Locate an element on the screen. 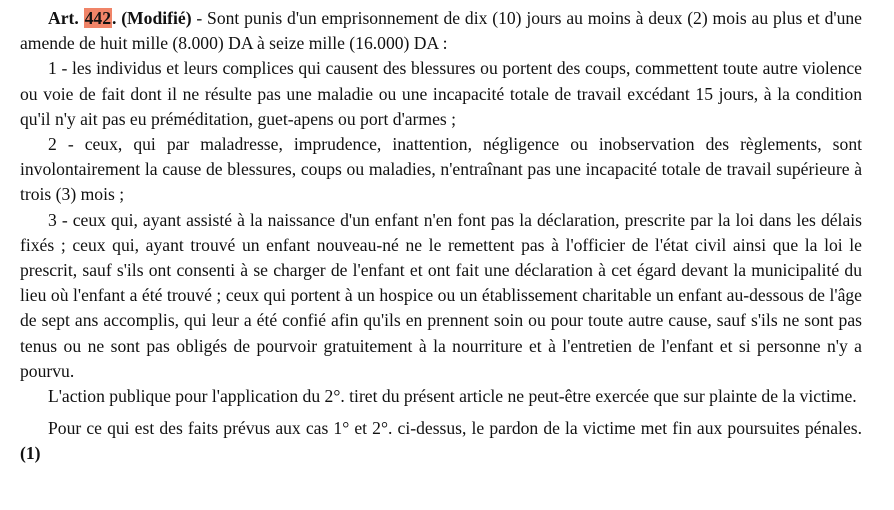 The width and height of the screenshot is (894, 510). footnote-reference: (1) is located at coordinates (30, 453).